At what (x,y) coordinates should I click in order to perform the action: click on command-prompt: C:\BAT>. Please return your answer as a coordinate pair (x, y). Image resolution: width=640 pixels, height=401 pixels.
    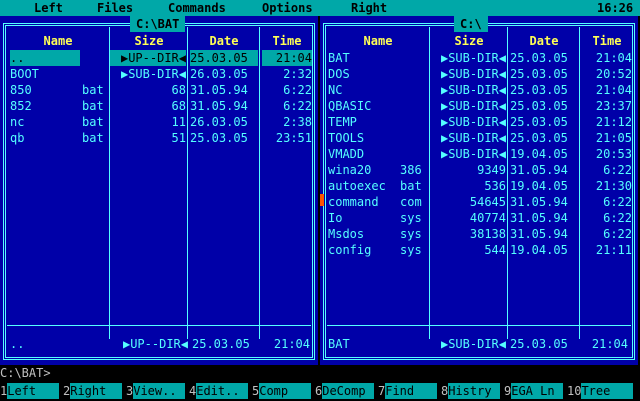
    Looking at the image, I should click on (25, 373).